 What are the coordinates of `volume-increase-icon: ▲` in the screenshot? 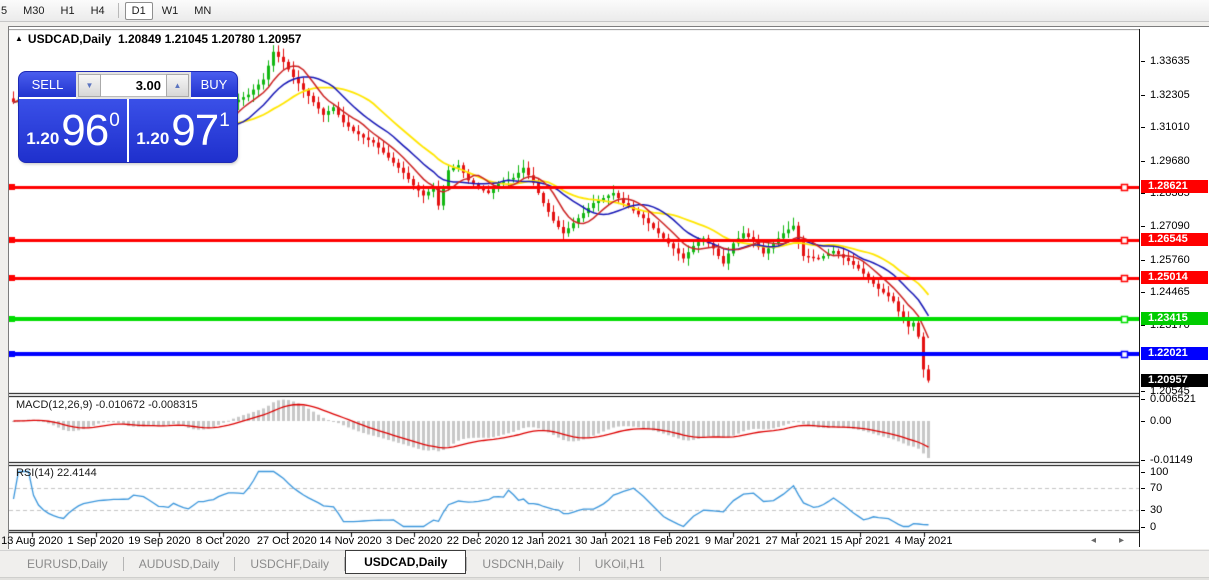 It's located at (177, 85).